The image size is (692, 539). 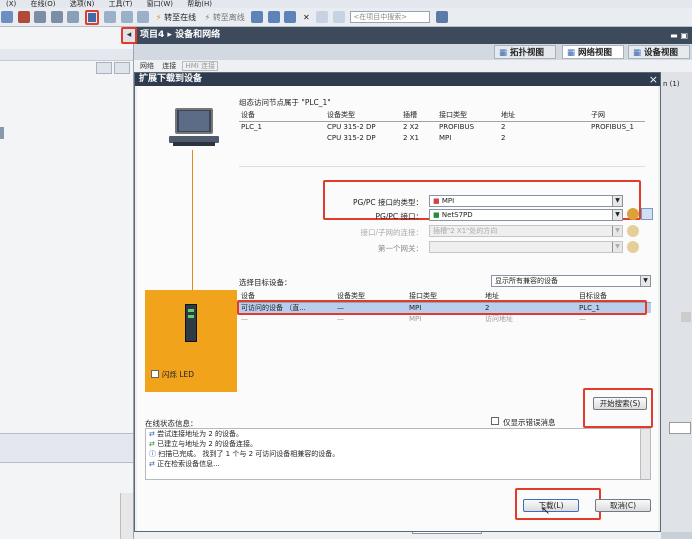 I want to click on accessible-devices-icon, so click(x=143, y=17).